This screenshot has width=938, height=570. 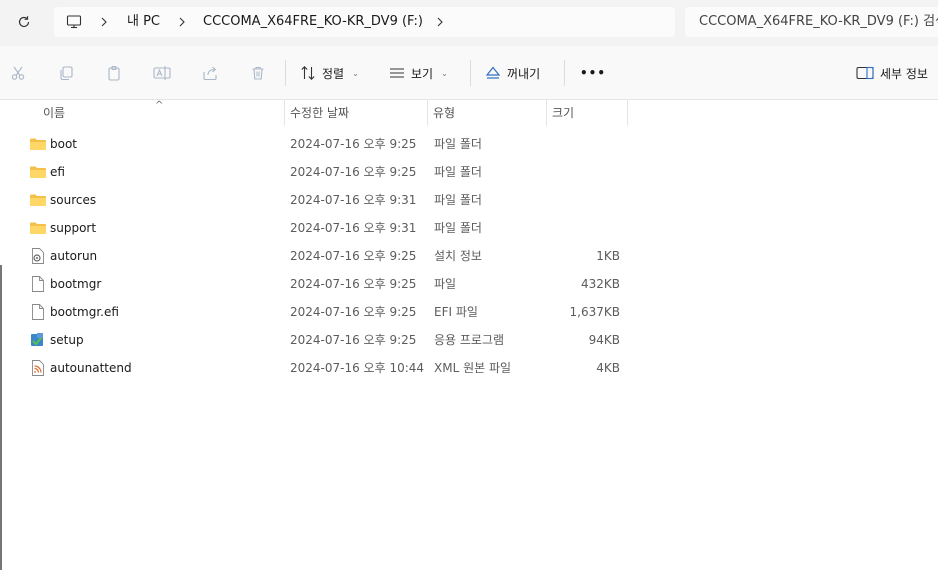 What do you see at coordinates (73, 228) in the screenshot?
I see `file-name: support` at bounding box center [73, 228].